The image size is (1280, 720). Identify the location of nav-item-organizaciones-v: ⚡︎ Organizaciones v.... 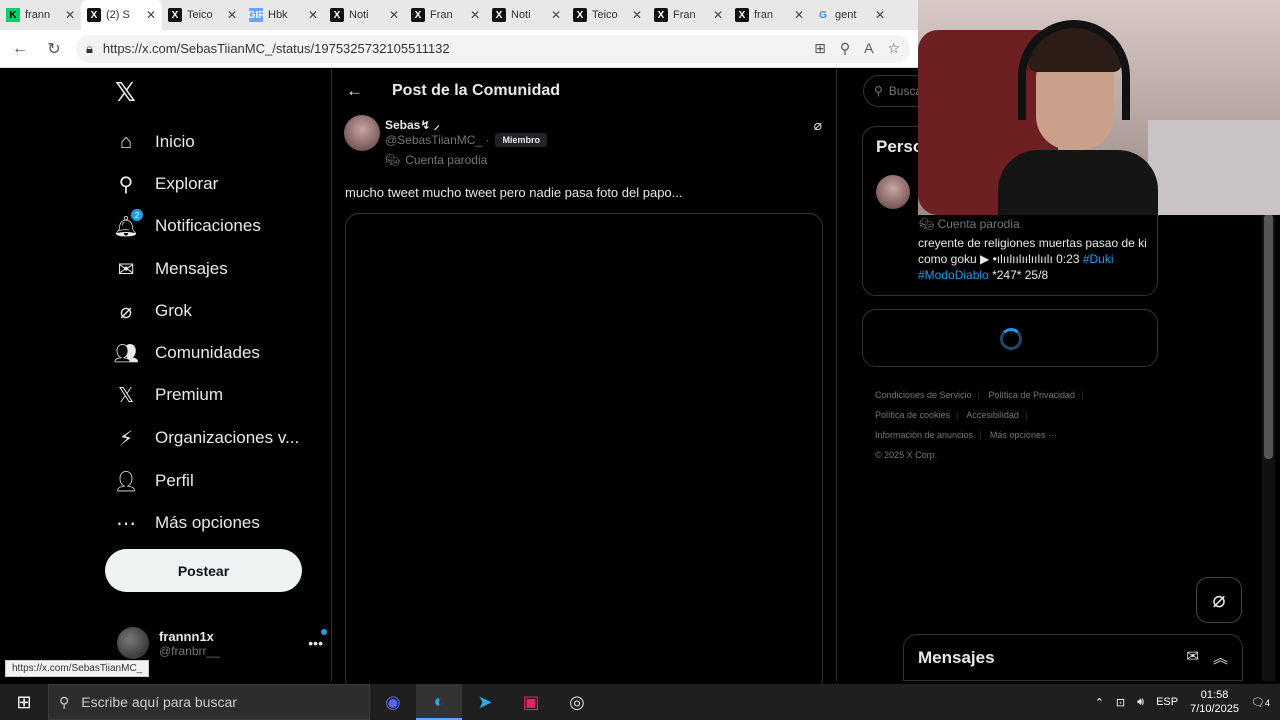
(207, 438).